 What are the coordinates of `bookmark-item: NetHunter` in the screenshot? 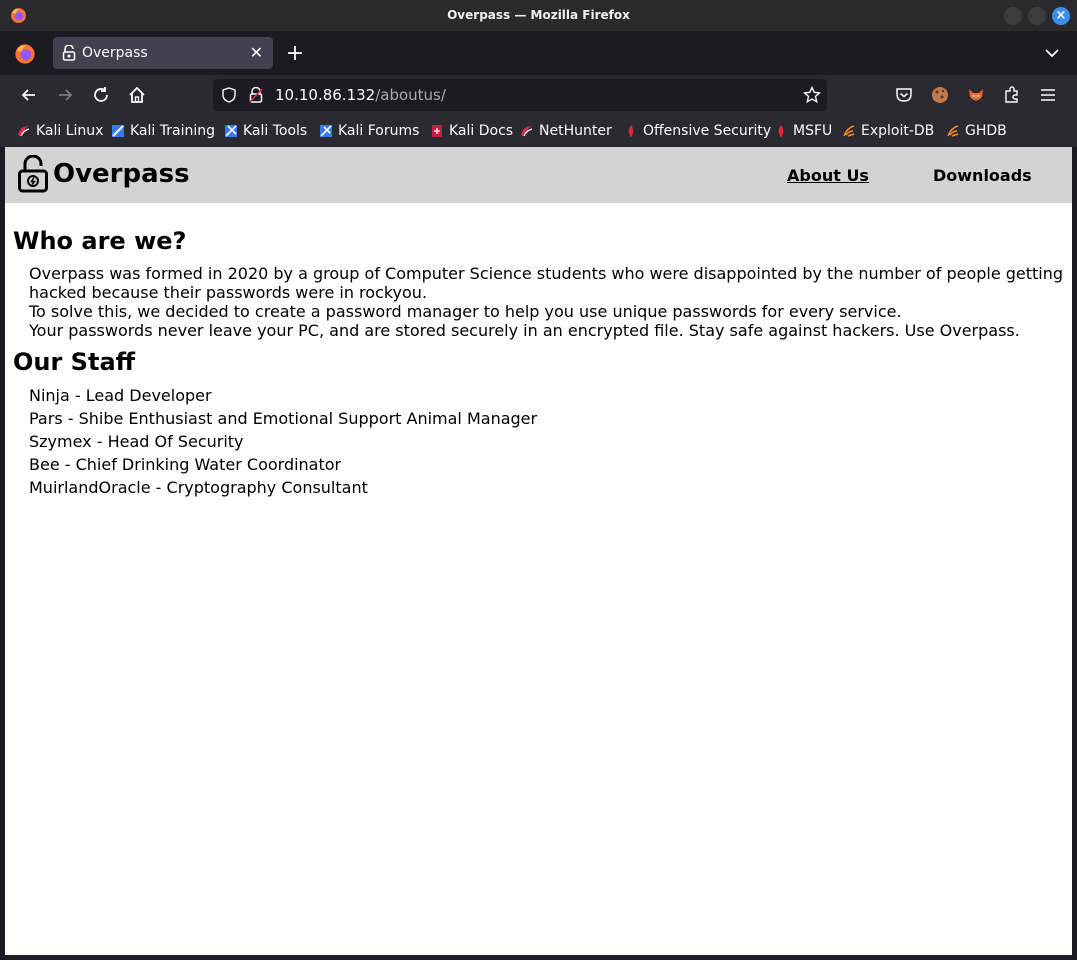 It's located at (566, 131).